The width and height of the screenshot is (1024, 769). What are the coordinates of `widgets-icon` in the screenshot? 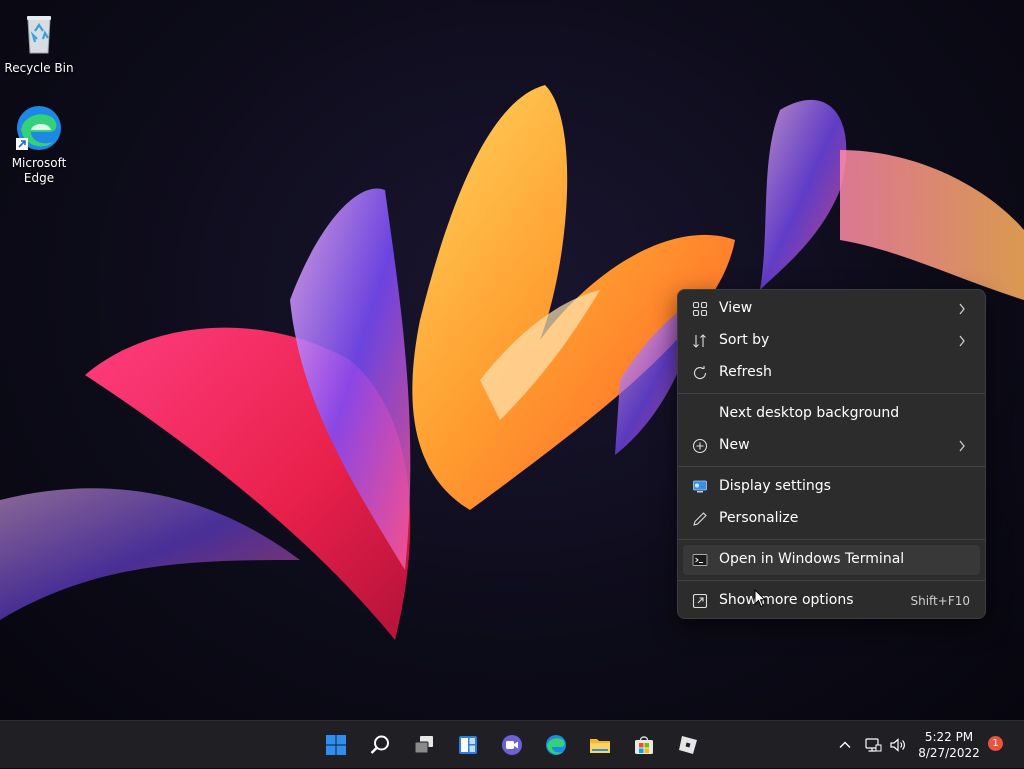 It's located at (468, 745).